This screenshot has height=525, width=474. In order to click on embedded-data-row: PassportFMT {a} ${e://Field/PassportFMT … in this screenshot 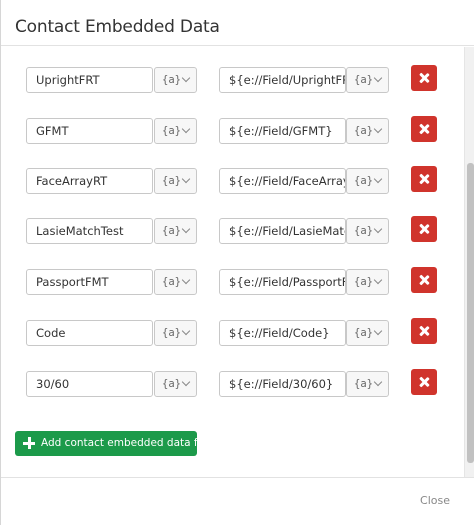, I will do `click(232, 282)`.